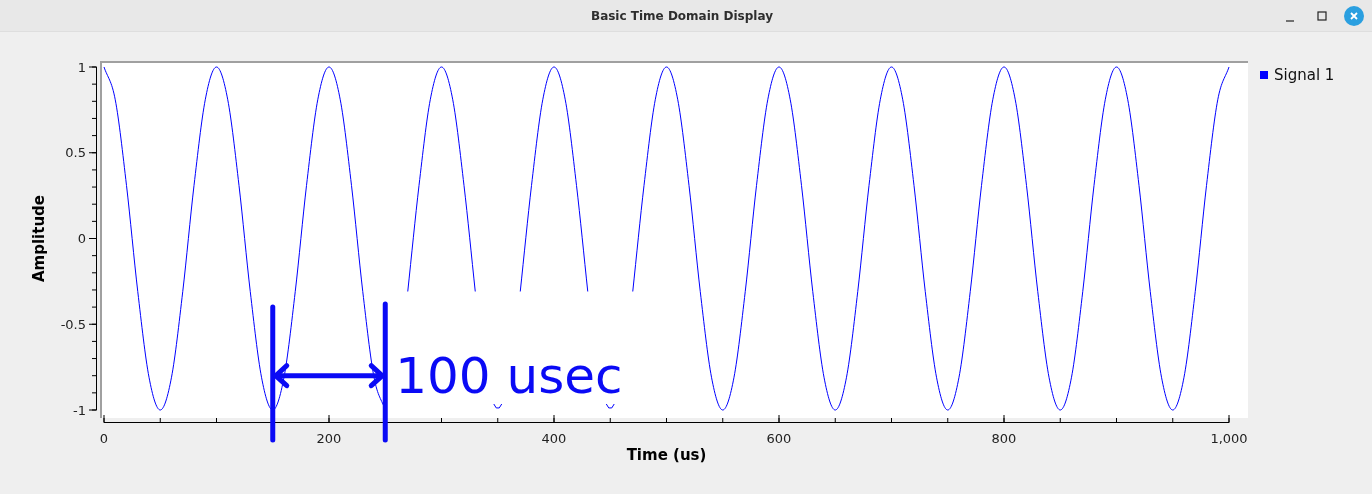 This screenshot has height=494, width=1372. Describe the element at coordinates (1304, 75) in the screenshot. I see `legend-label: Signal 1` at that location.